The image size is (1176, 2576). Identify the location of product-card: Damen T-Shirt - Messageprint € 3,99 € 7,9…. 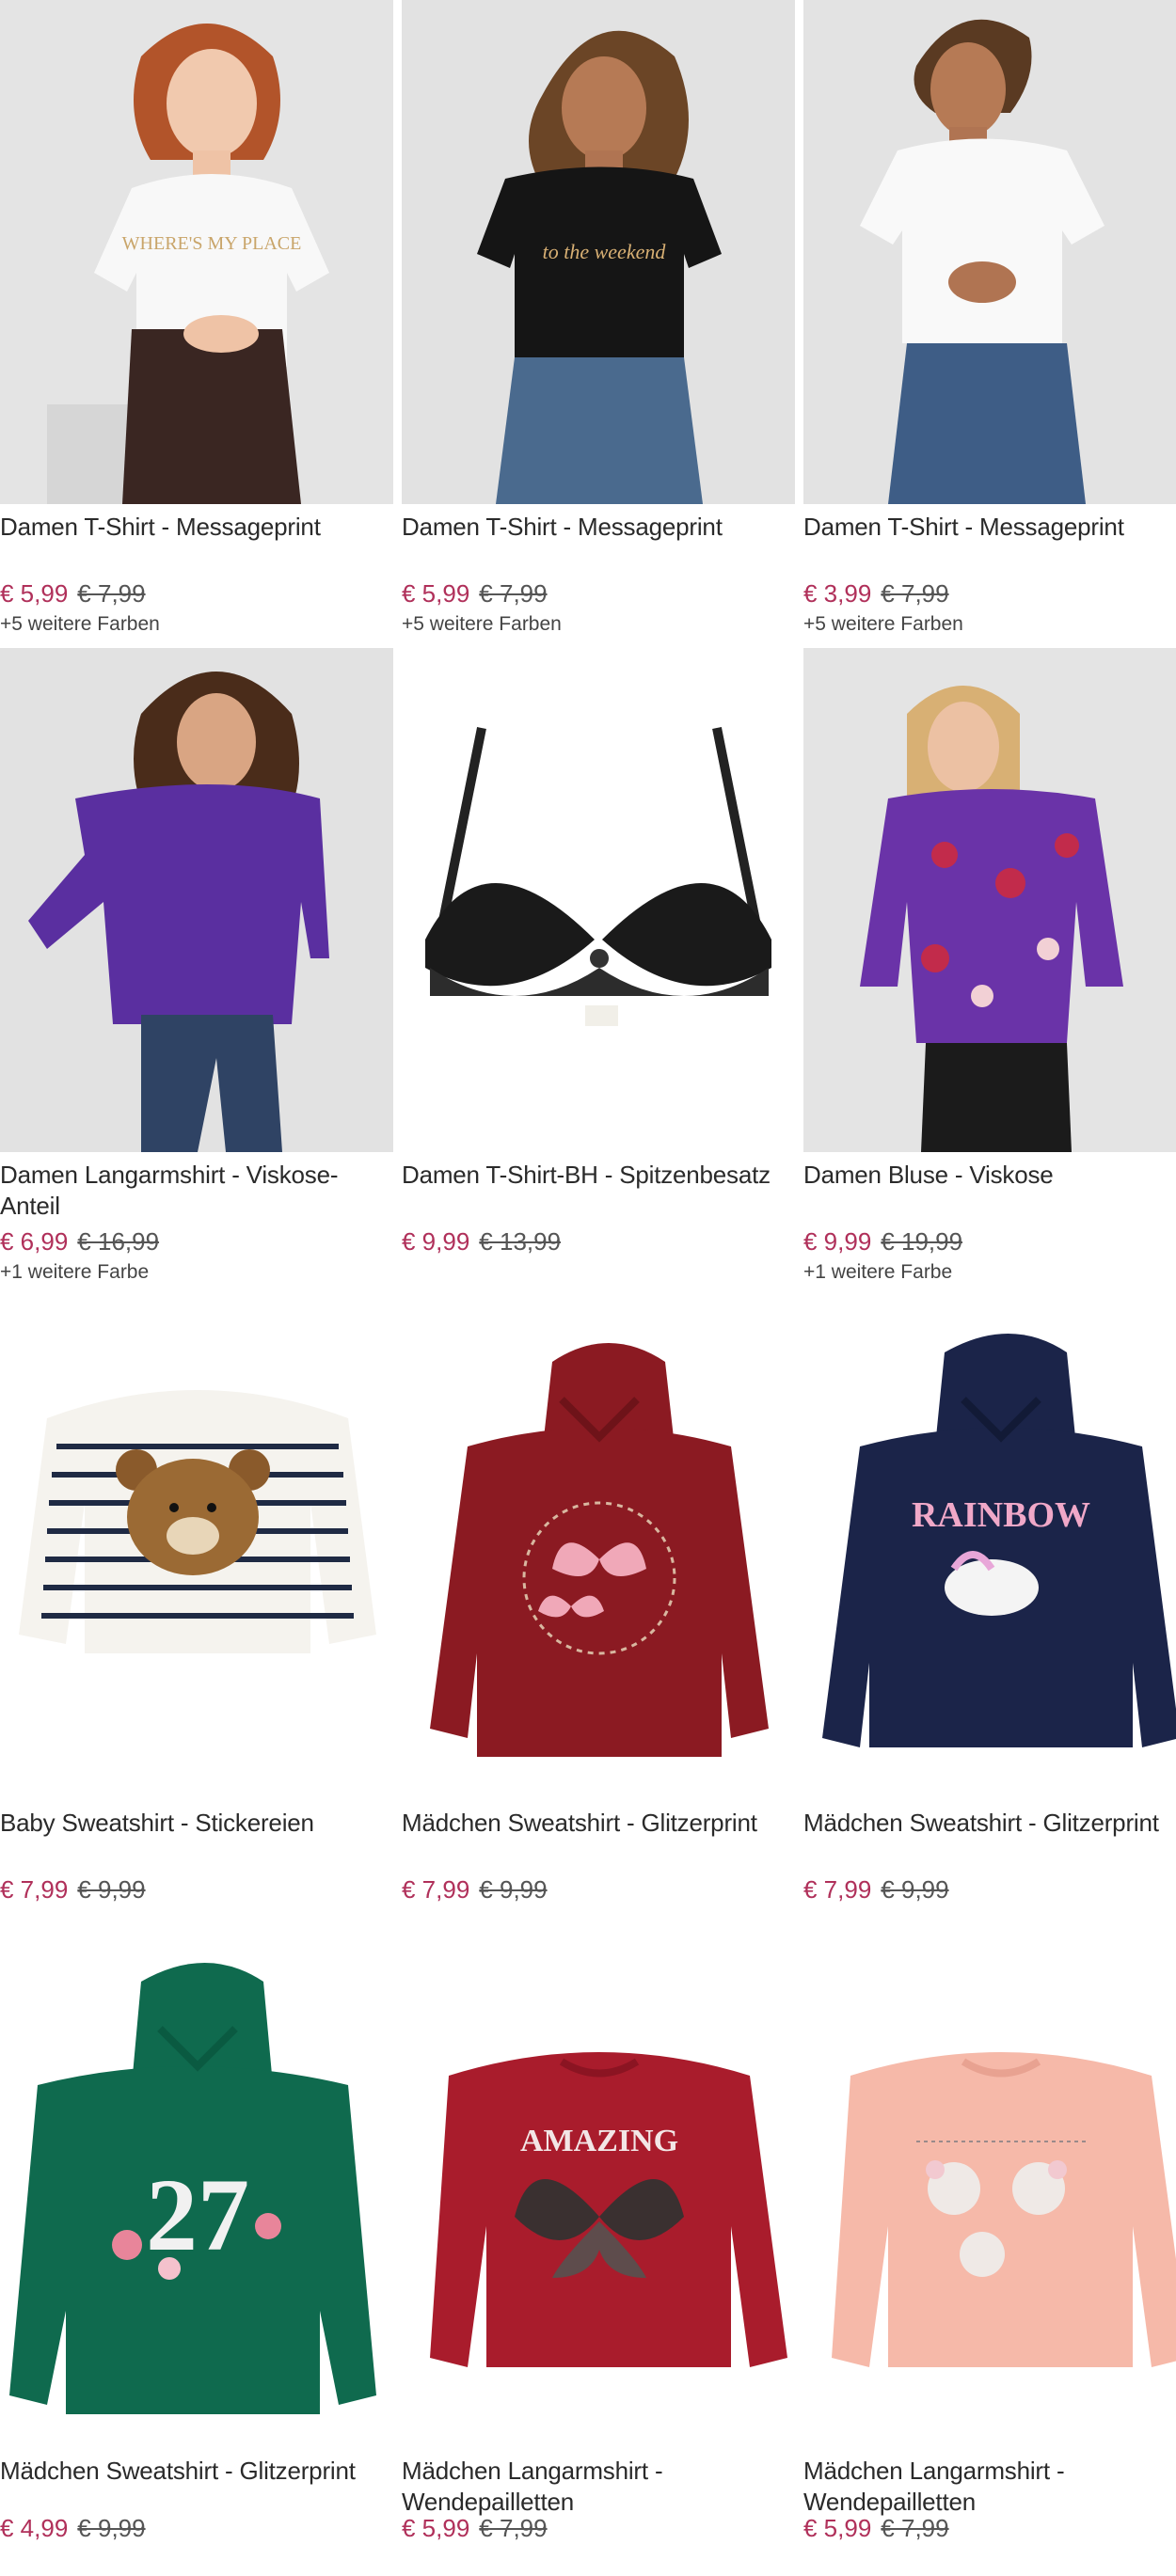
(989, 319).